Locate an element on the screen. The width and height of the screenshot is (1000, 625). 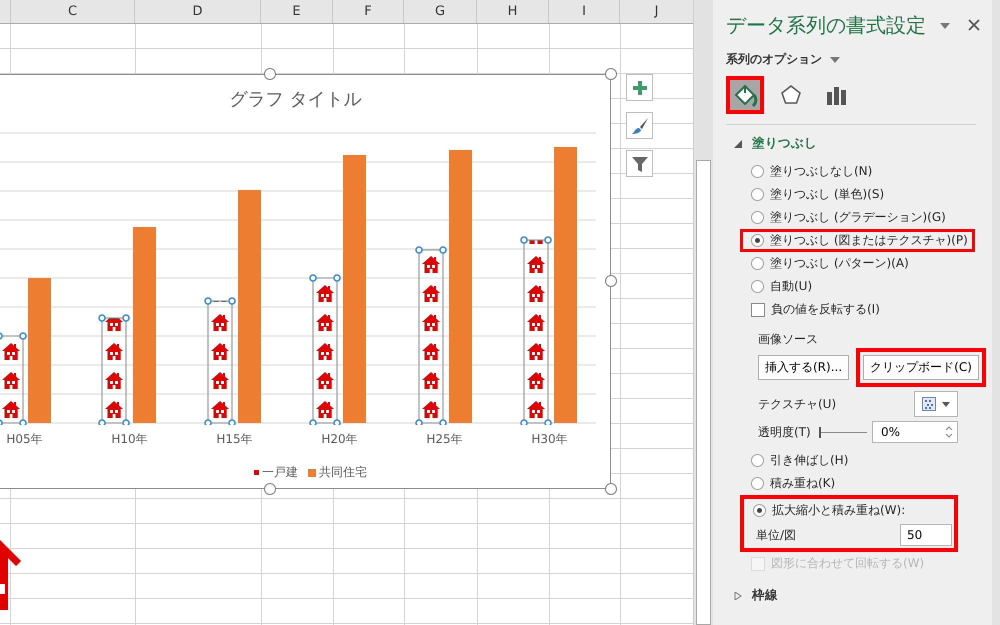
add-element-button is located at coordinates (639, 87).